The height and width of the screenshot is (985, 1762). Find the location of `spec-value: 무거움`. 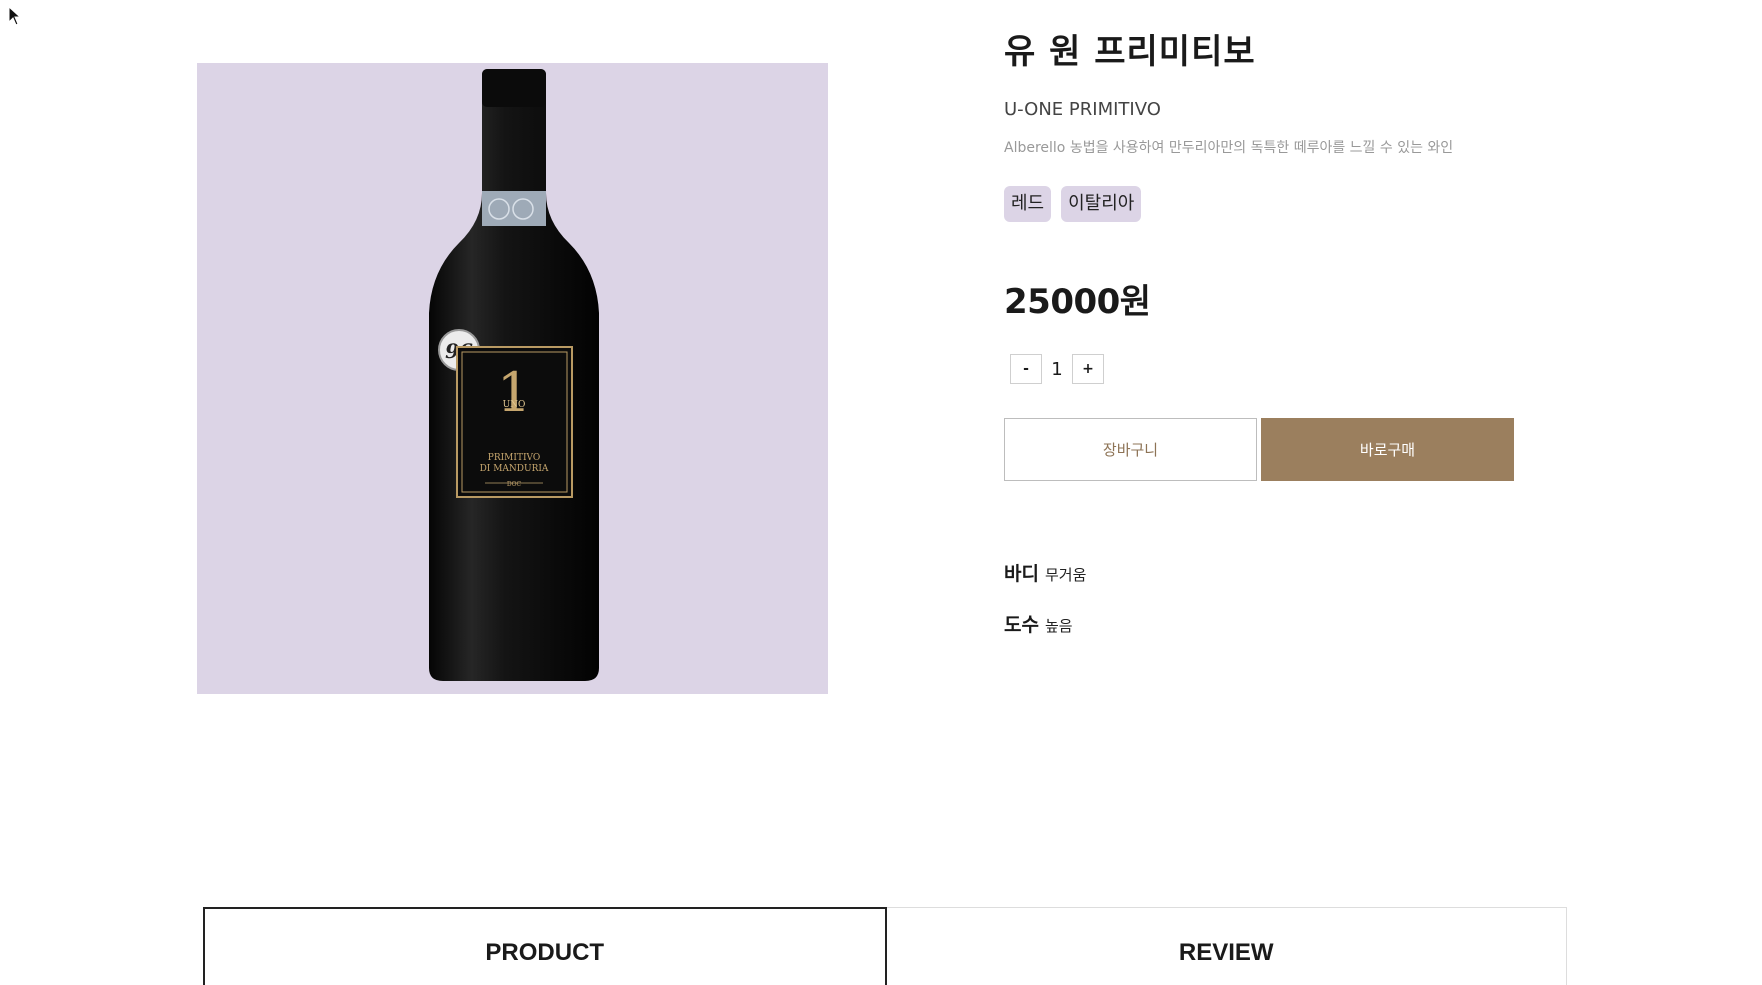

spec-value: 무거움 is located at coordinates (1065, 575).